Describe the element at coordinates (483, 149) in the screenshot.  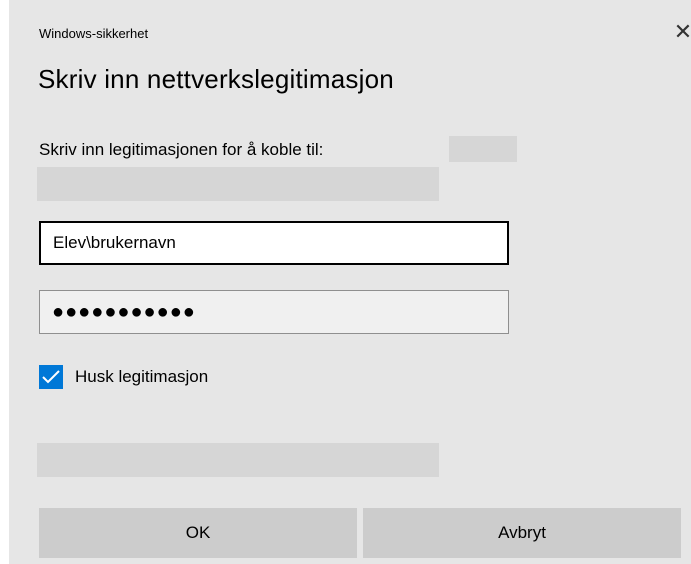
I see `redacted-server-name` at that location.